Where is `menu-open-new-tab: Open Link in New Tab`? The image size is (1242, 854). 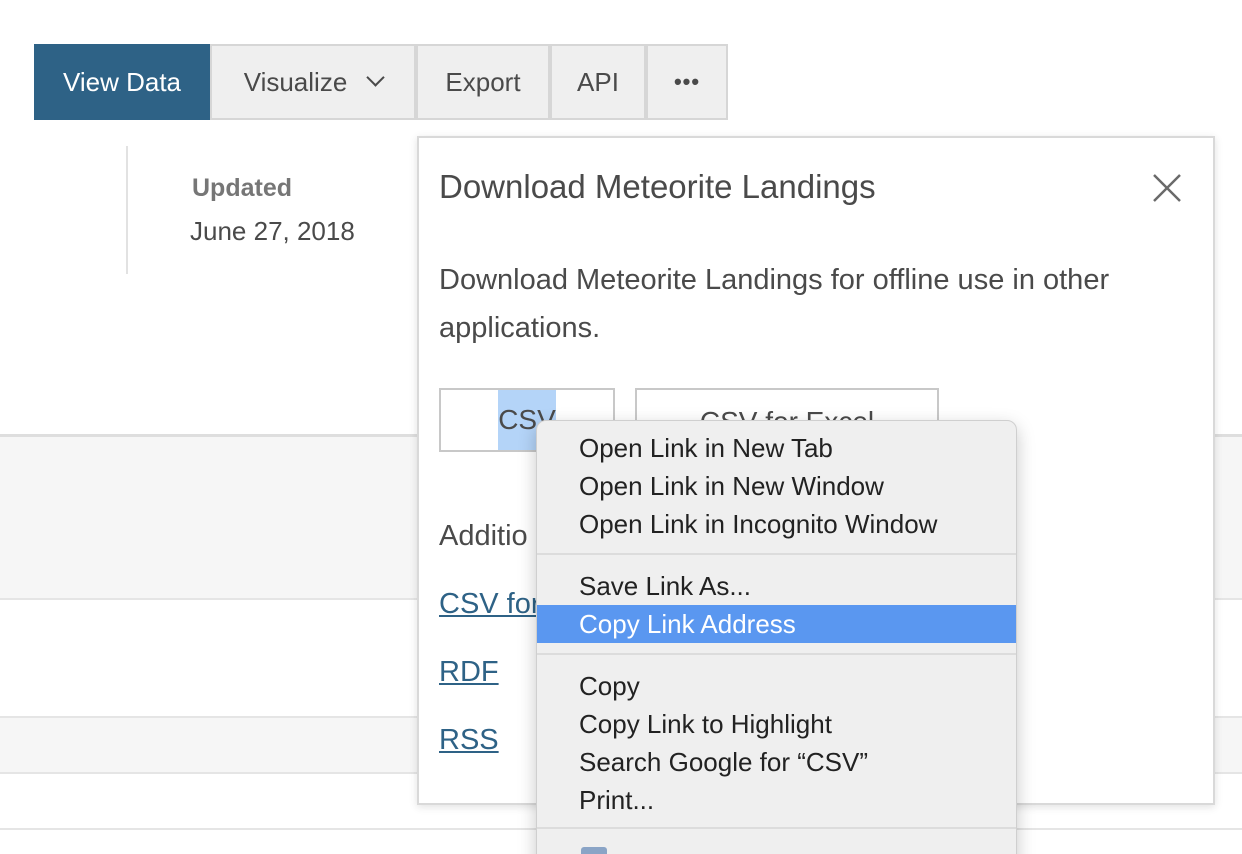
menu-open-new-tab: Open Link in New Tab is located at coordinates (776, 448).